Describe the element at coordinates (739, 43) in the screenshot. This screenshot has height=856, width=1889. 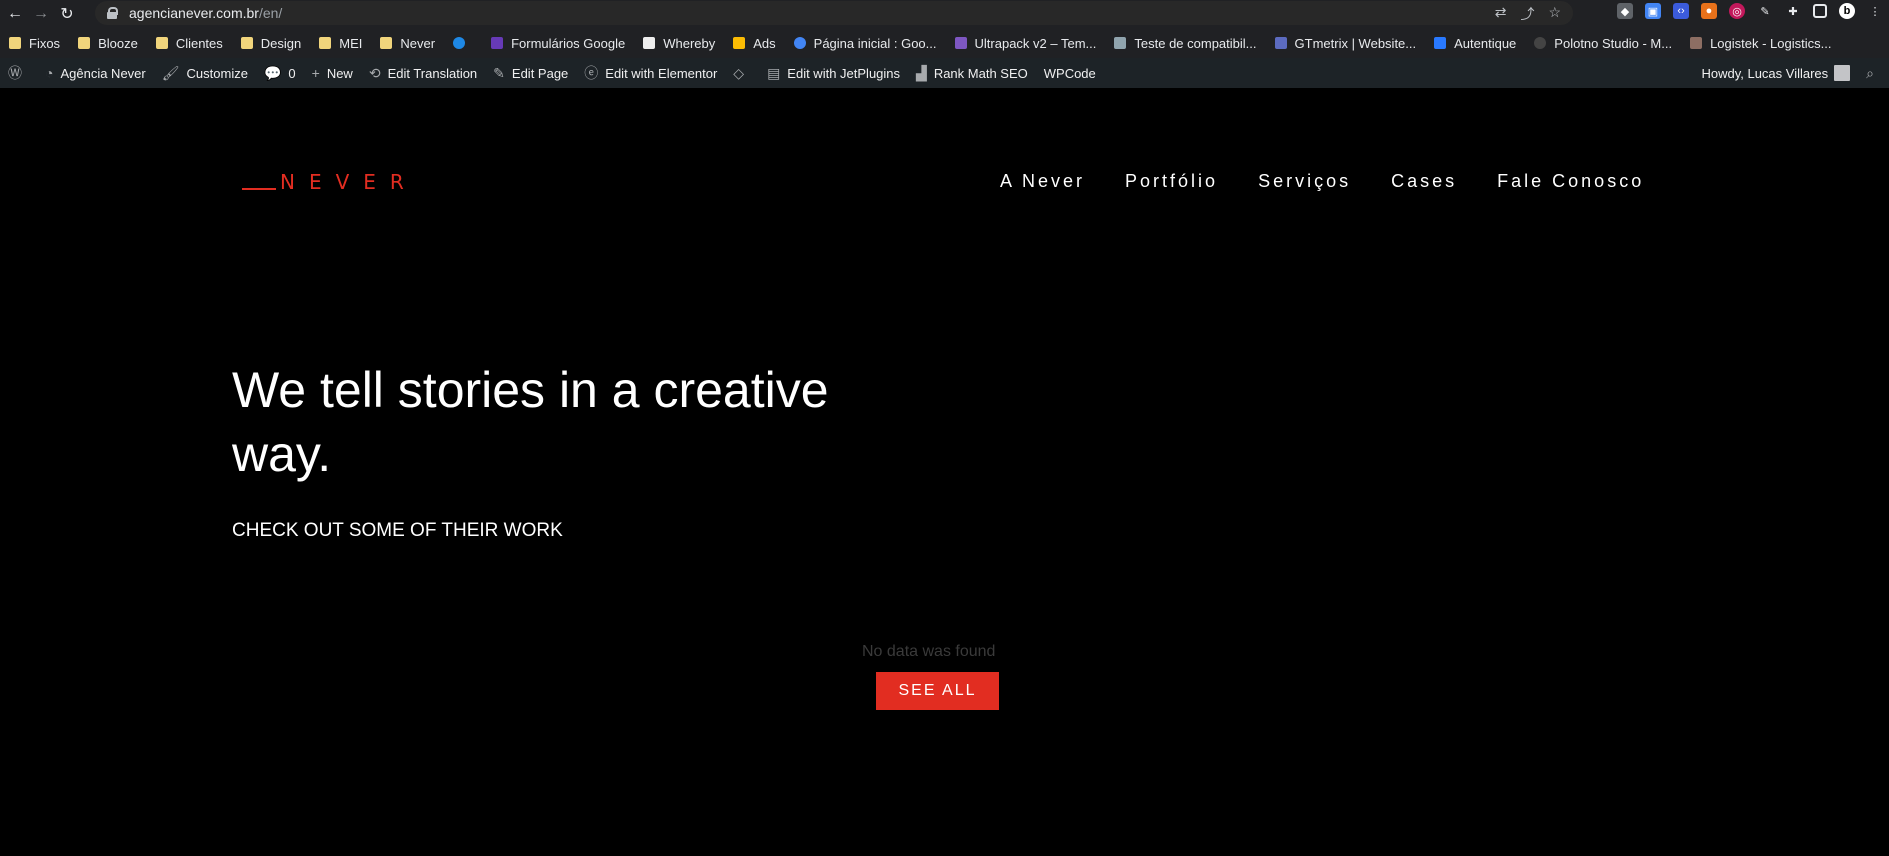
I see `google-ads-icon` at that location.